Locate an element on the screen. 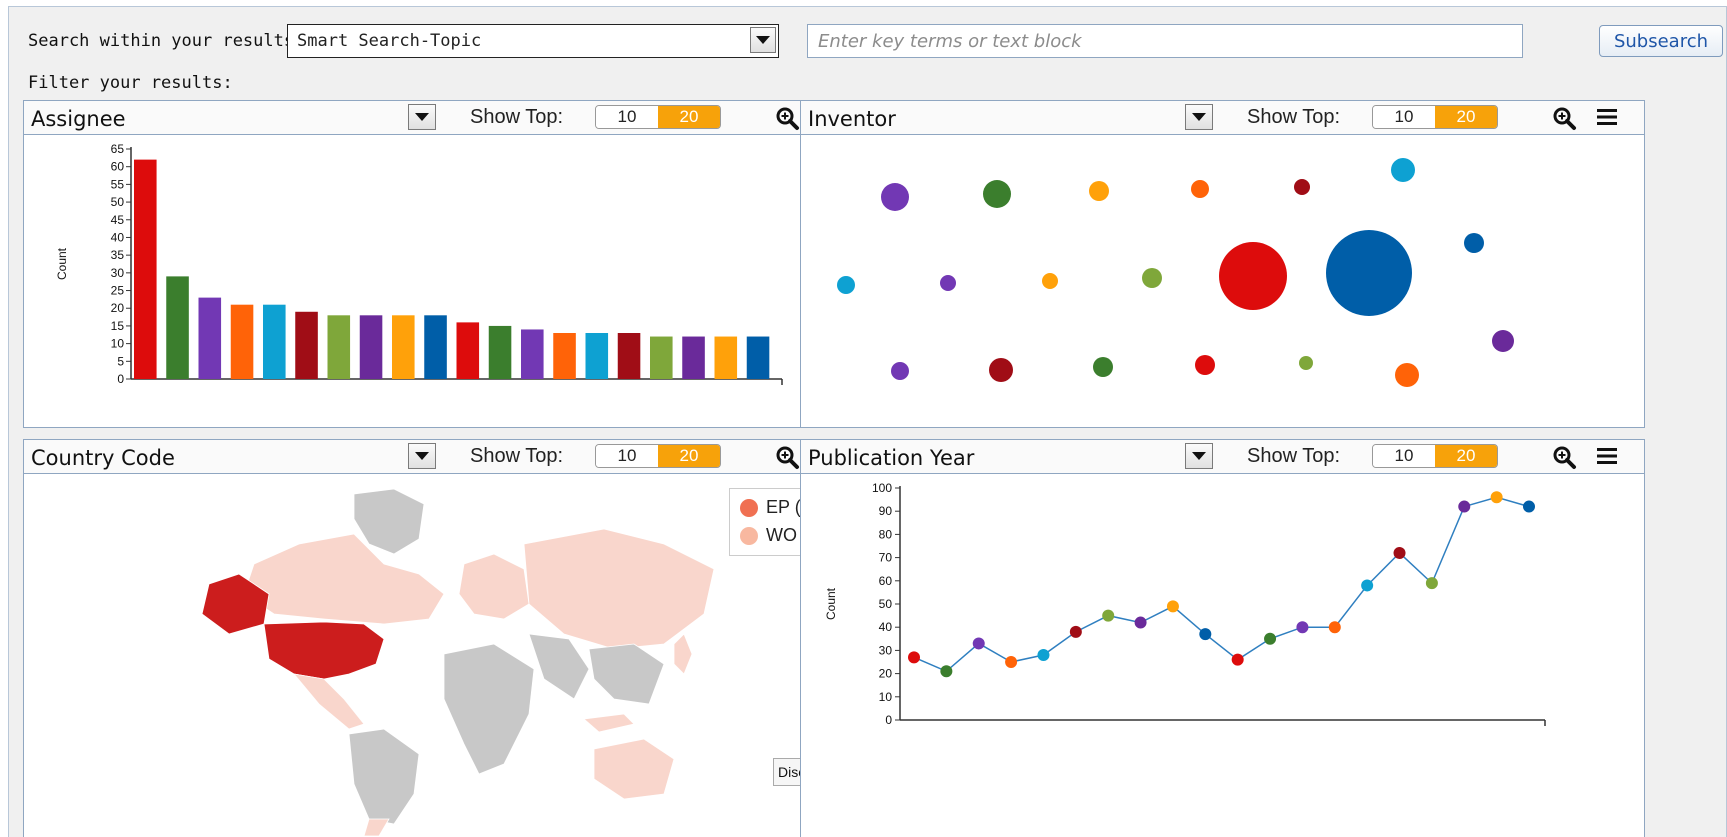 The image size is (1727, 837). country-europe is located at coordinates (494, 586).